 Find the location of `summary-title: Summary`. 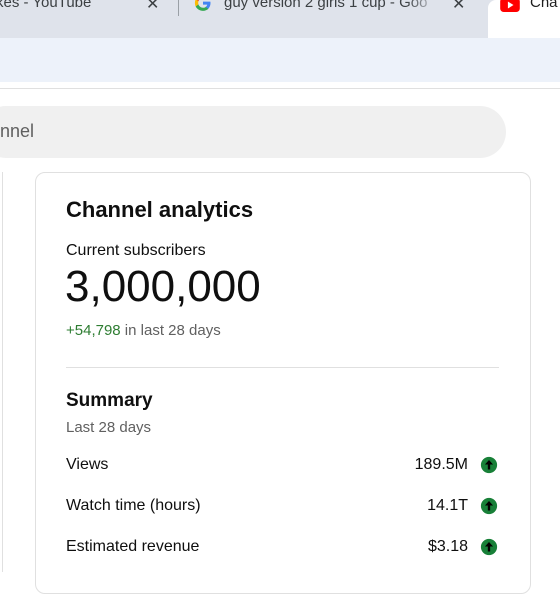

summary-title: Summary is located at coordinates (109, 400).